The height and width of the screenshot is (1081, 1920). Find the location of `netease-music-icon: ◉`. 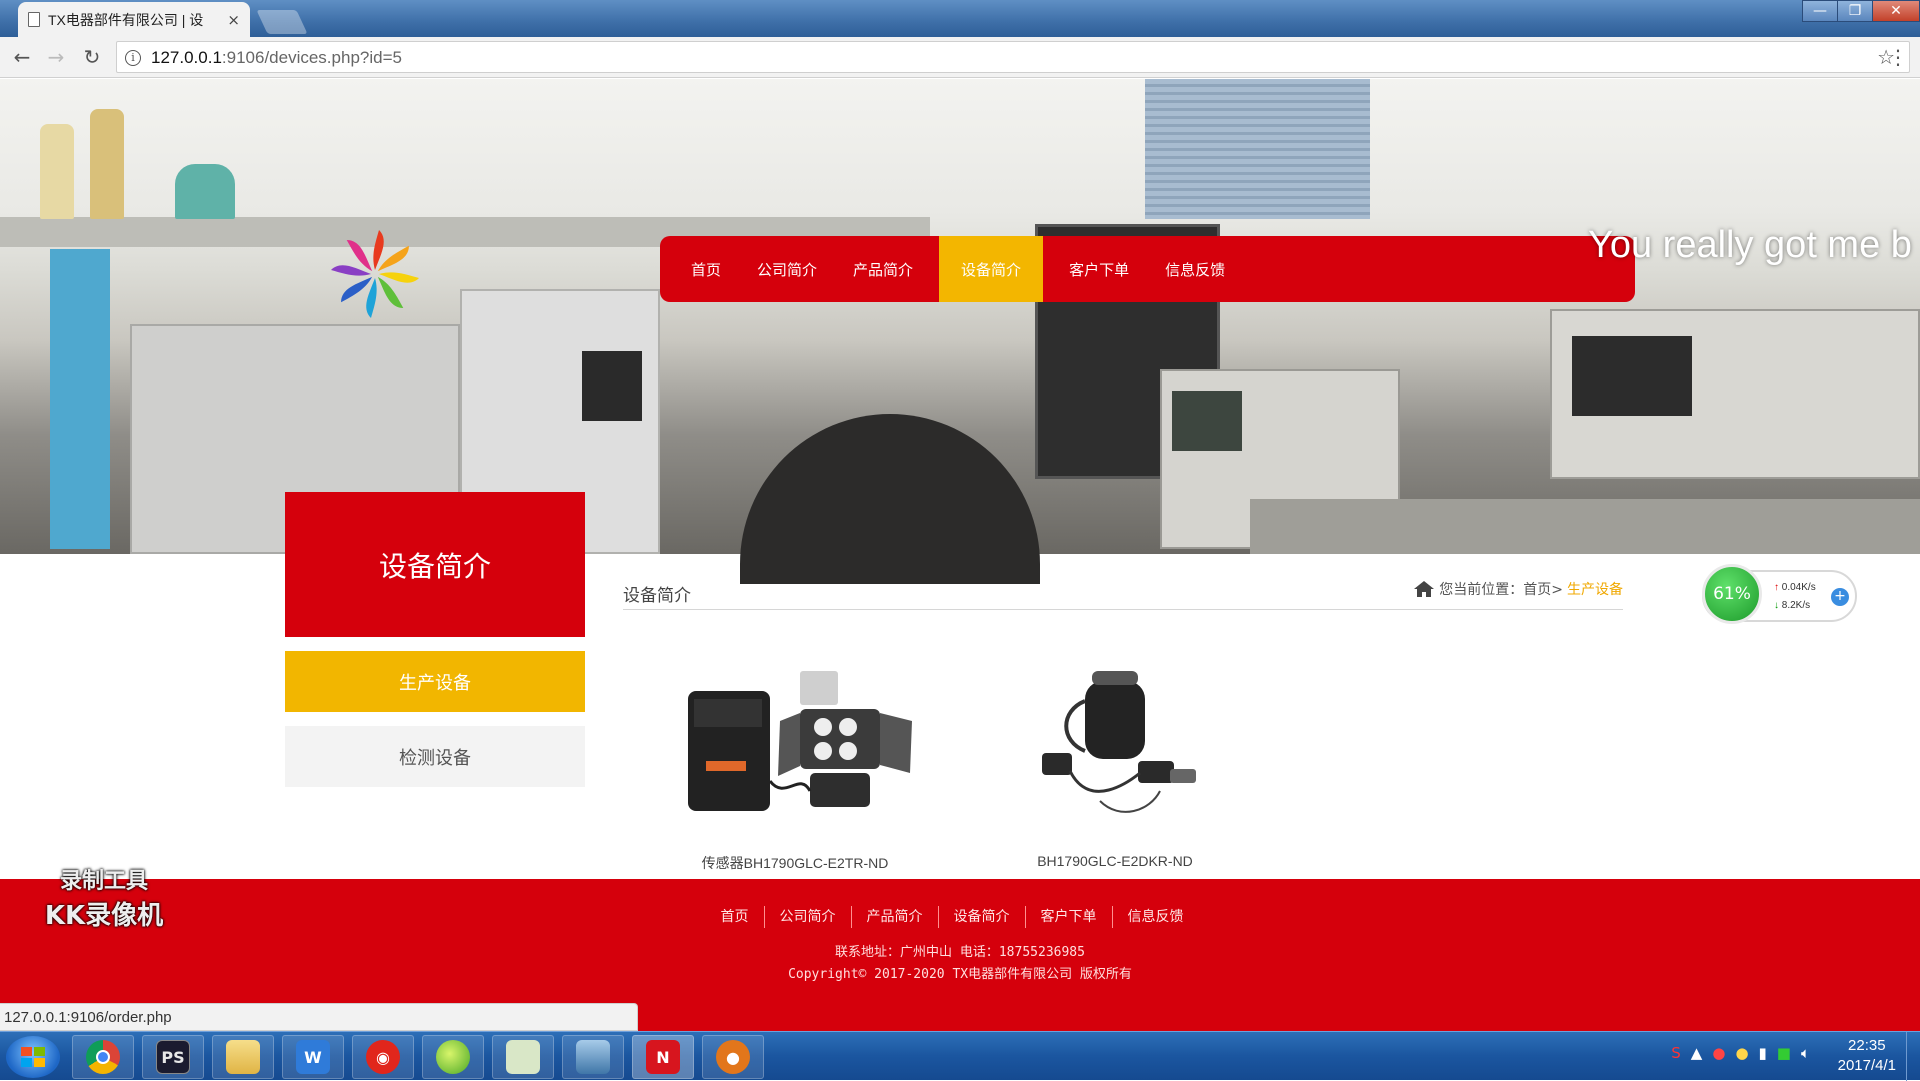

netease-music-icon: ◉ is located at coordinates (383, 1057).